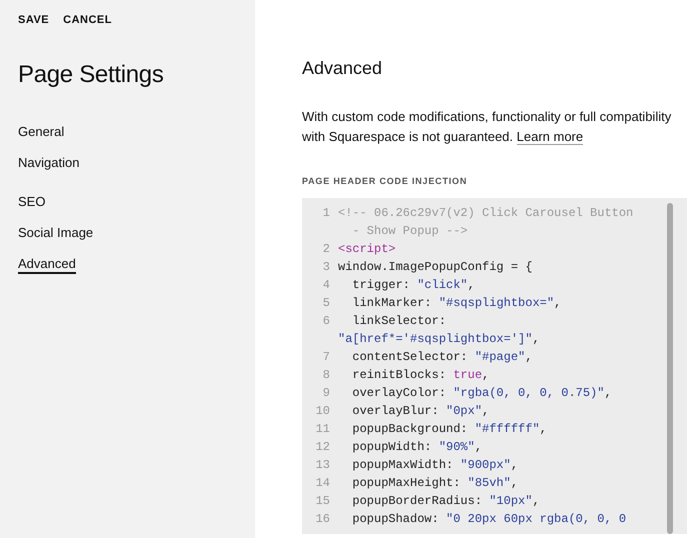  I want to click on save-button: SAVE, so click(34, 20).